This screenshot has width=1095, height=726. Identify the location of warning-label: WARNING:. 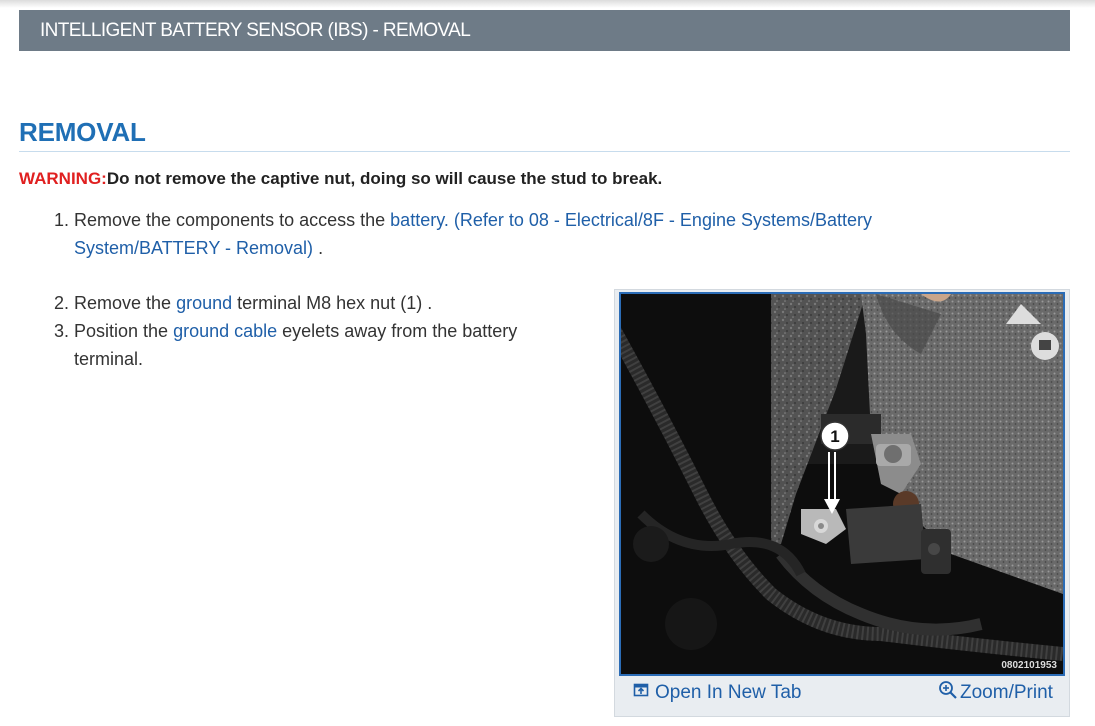
(63, 178).